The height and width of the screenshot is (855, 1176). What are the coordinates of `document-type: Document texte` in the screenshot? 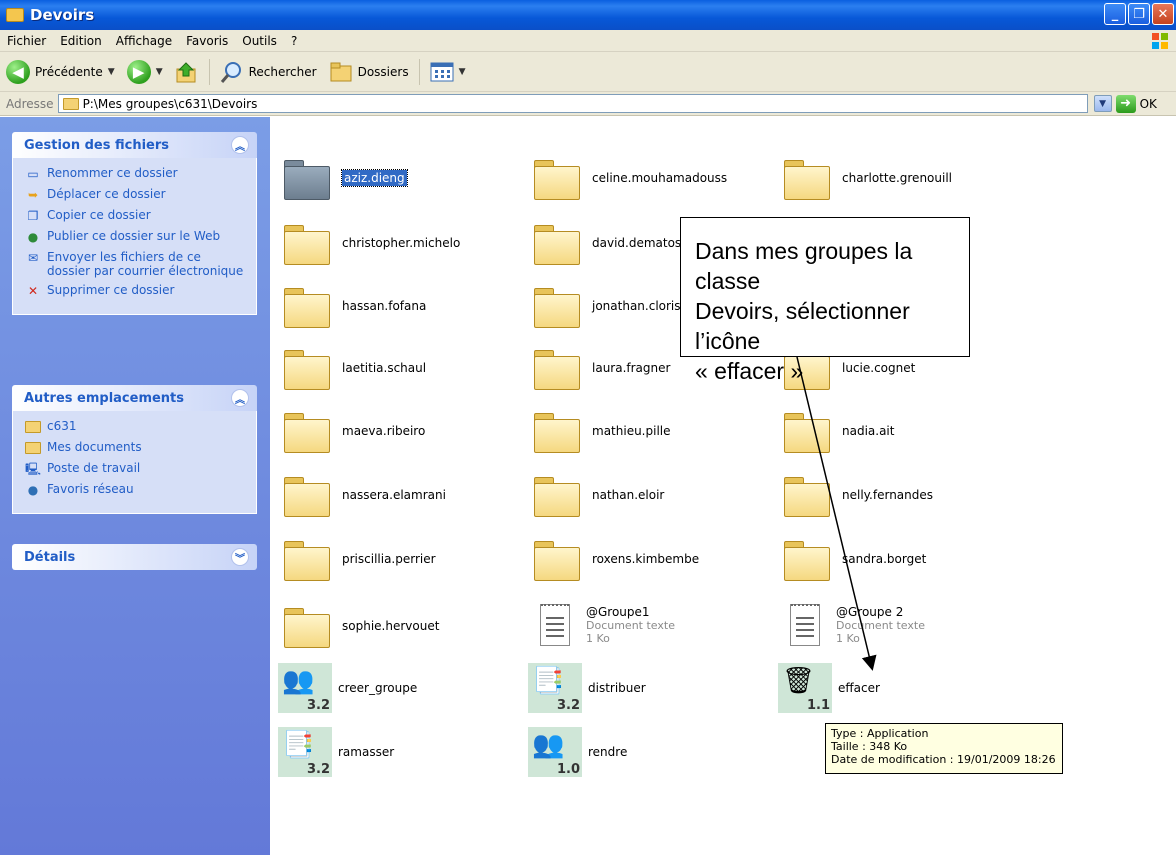 It's located at (630, 625).